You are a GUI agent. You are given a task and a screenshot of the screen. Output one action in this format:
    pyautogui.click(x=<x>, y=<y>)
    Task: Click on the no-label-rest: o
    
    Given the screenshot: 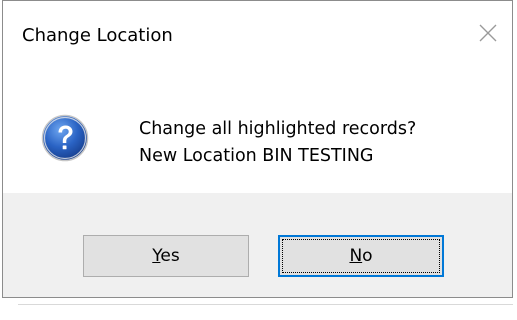 What is the action you would take?
    pyautogui.click(x=367, y=256)
    